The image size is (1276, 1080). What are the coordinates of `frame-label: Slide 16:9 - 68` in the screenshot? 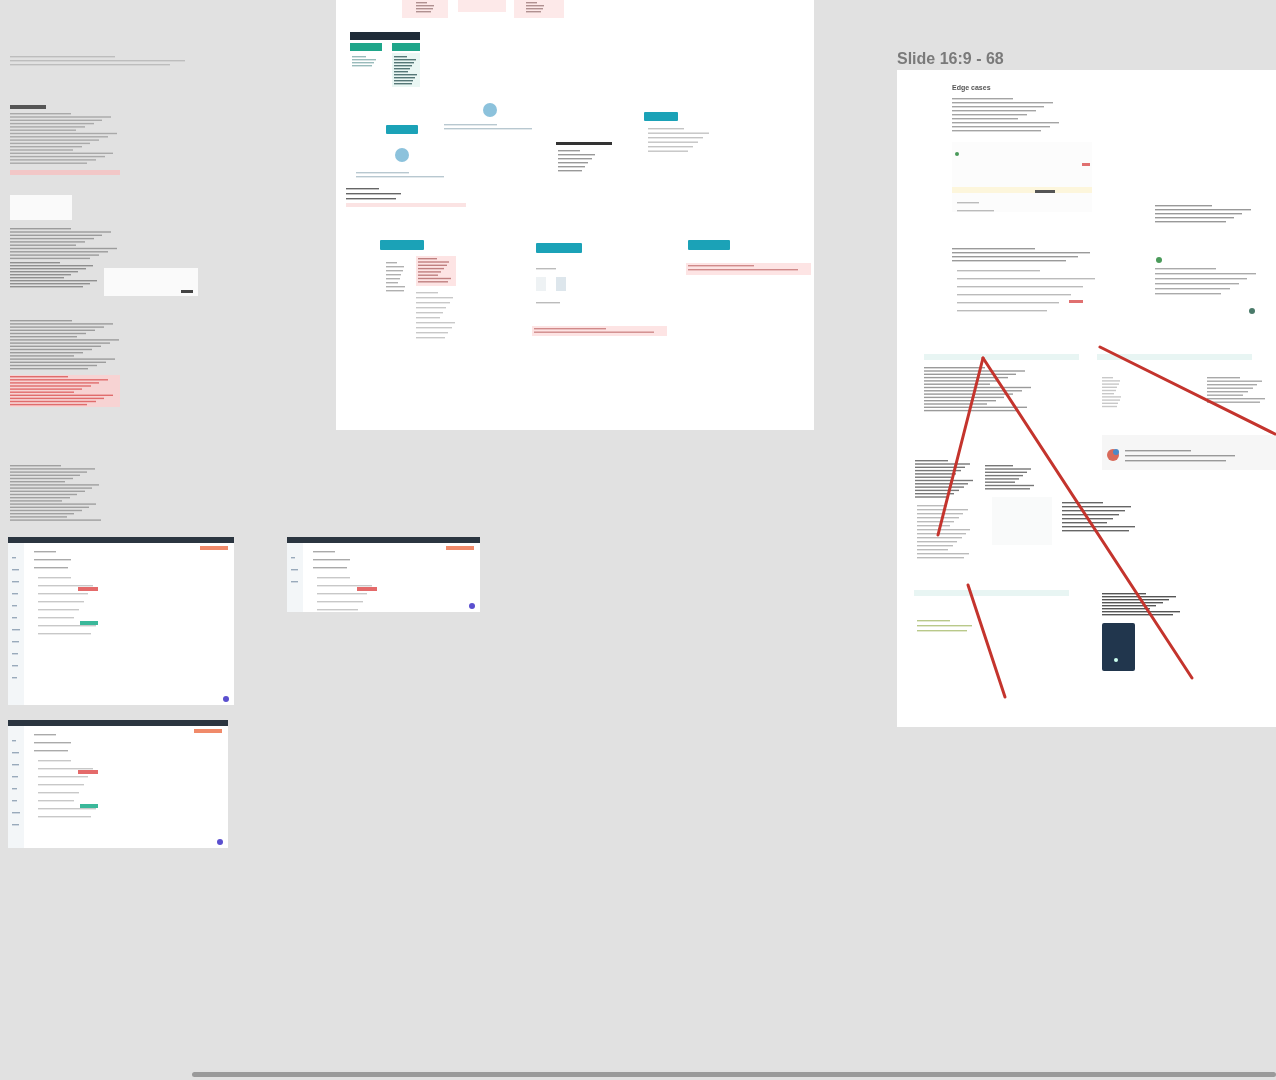 It's located at (950, 59).